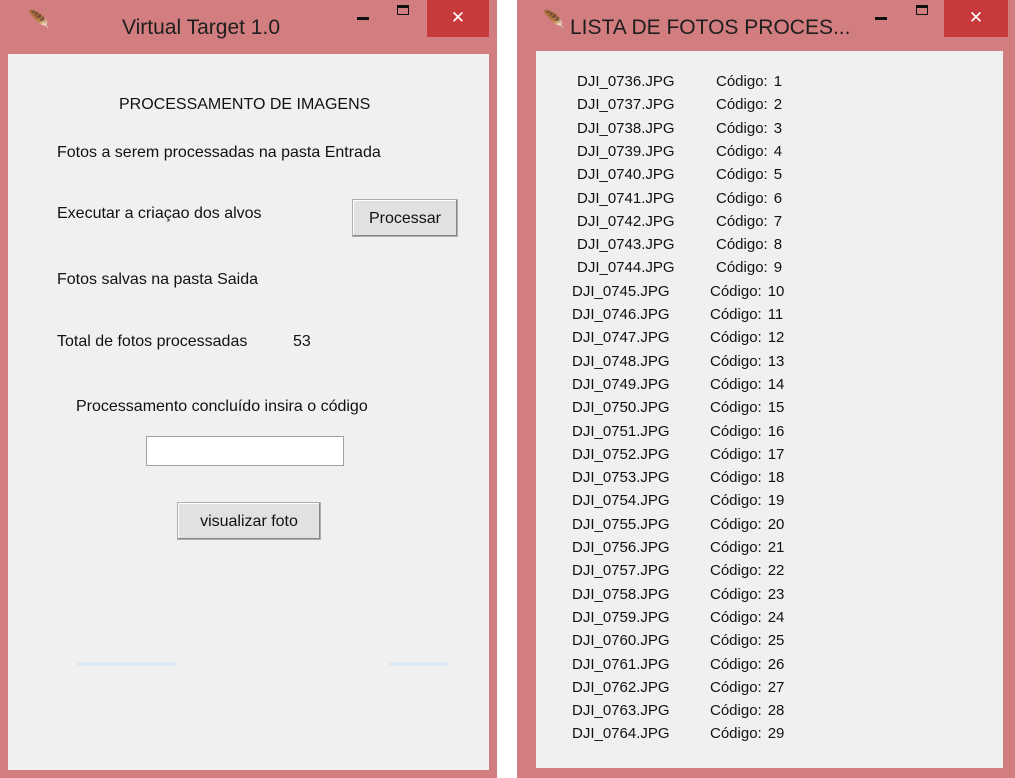 Image resolution: width=1015 pixels, height=778 pixels. I want to click on list-item: DJI_0741.JPG Código: 6, so click(679, 198).